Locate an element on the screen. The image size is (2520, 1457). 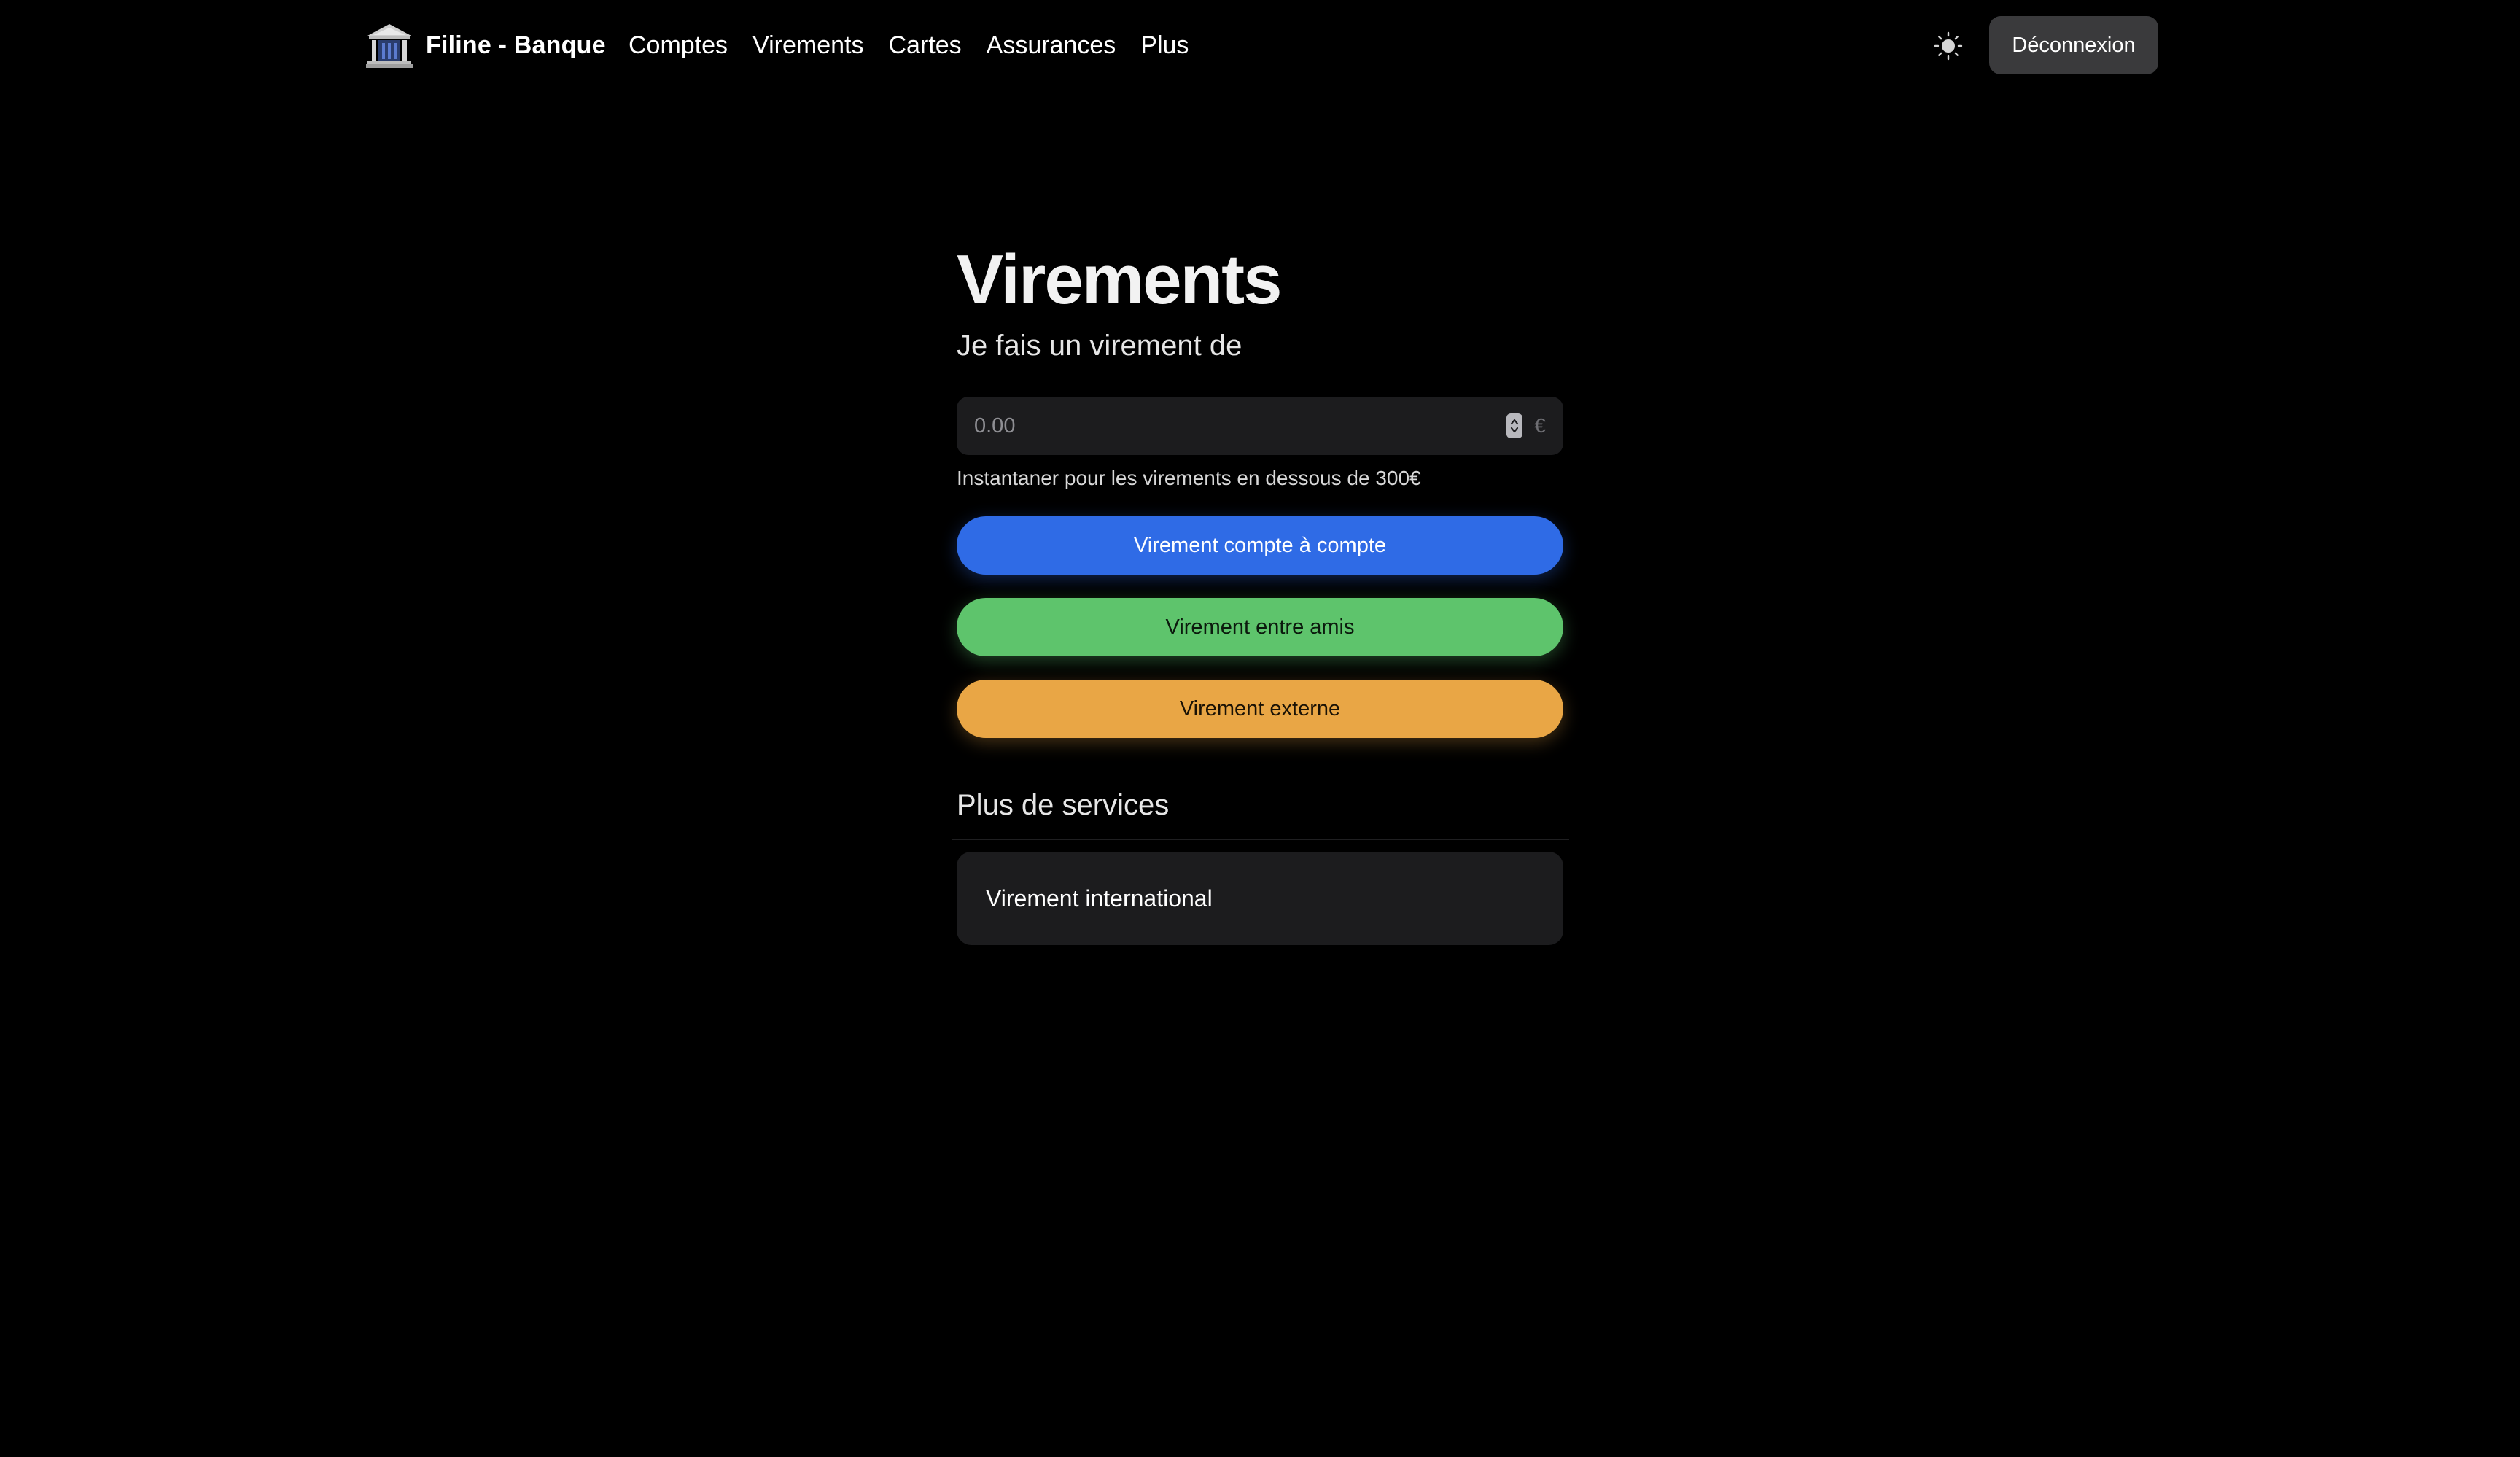
nav-item-comptes: Comptes is located at coordinates (678, 46).